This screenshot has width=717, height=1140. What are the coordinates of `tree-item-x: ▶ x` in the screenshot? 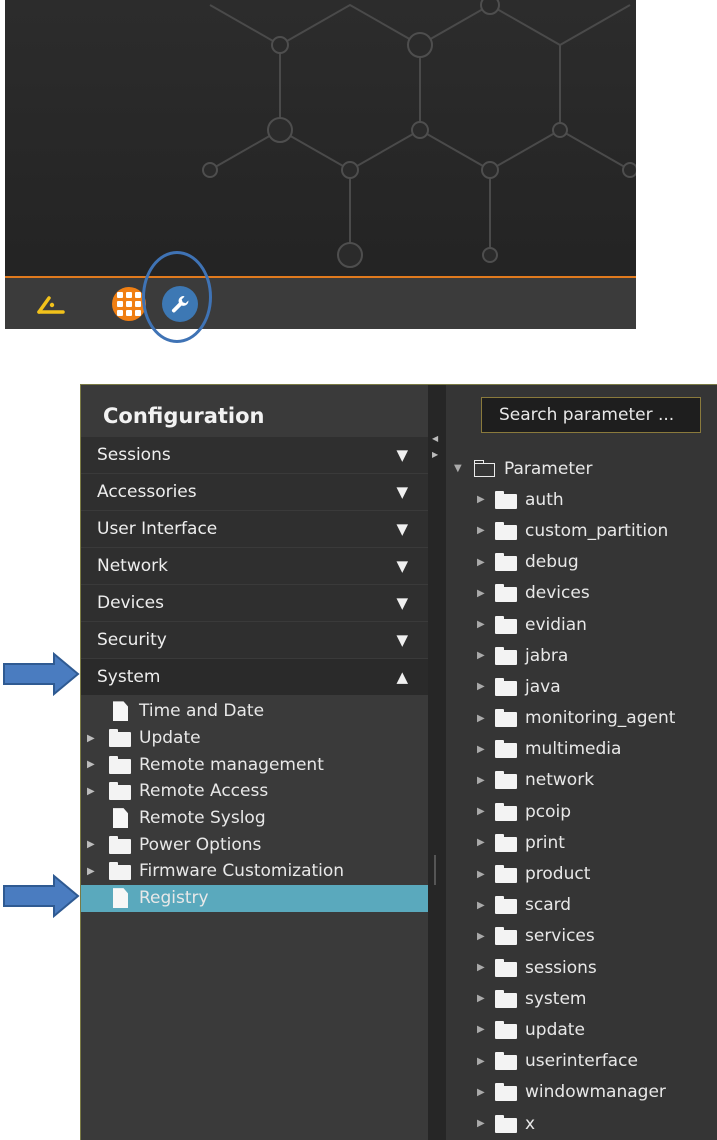 It's located at (581, 1123).